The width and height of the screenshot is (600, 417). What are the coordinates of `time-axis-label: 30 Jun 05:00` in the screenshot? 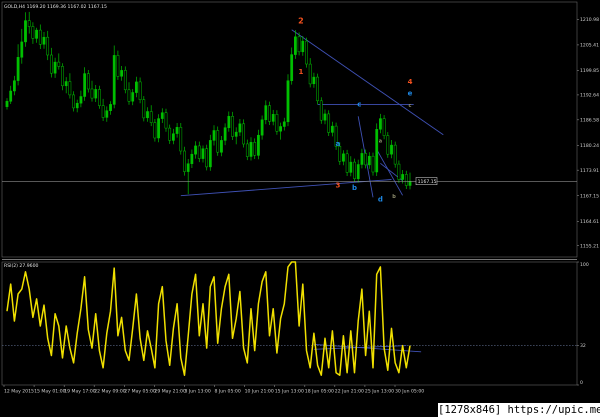 It's located at (409, 392).